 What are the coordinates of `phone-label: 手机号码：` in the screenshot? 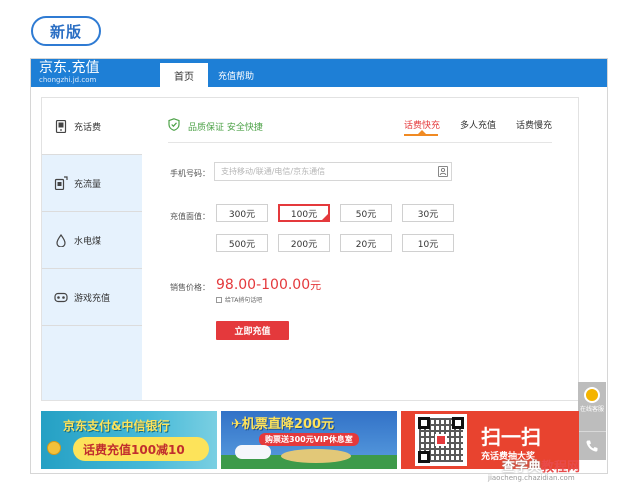 It's located at (190, 173).